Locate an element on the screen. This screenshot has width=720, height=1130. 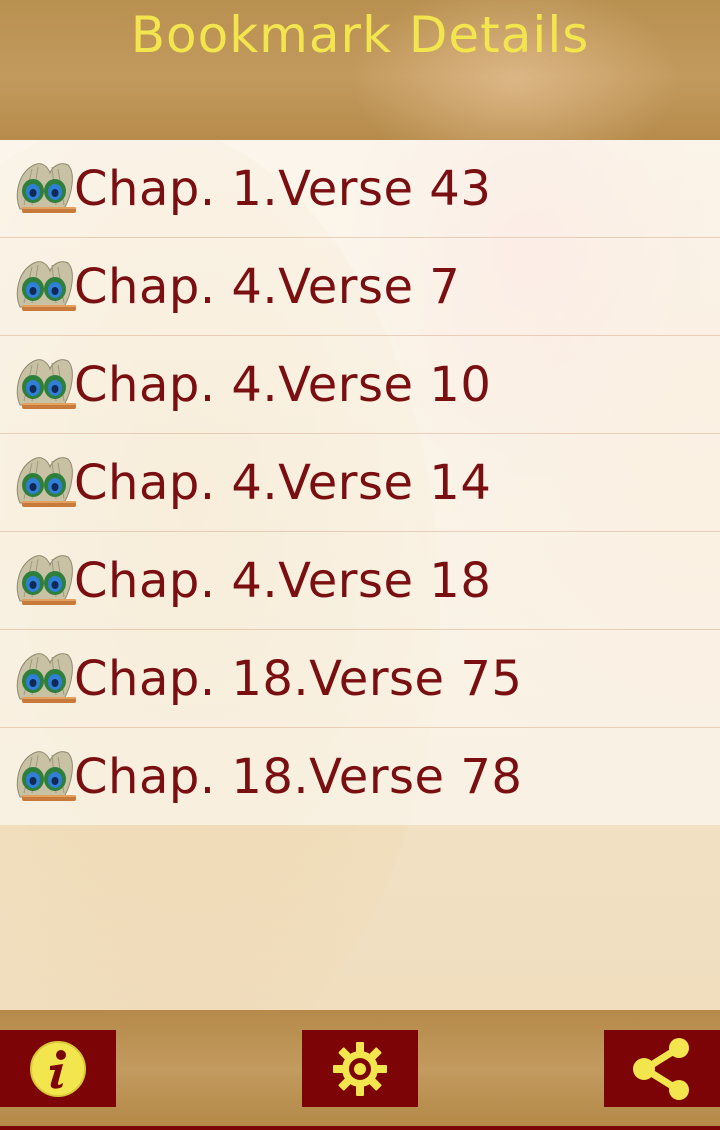
bookmark-item: Chap. 4.Verse 18 is located at coordinates (360, 581).